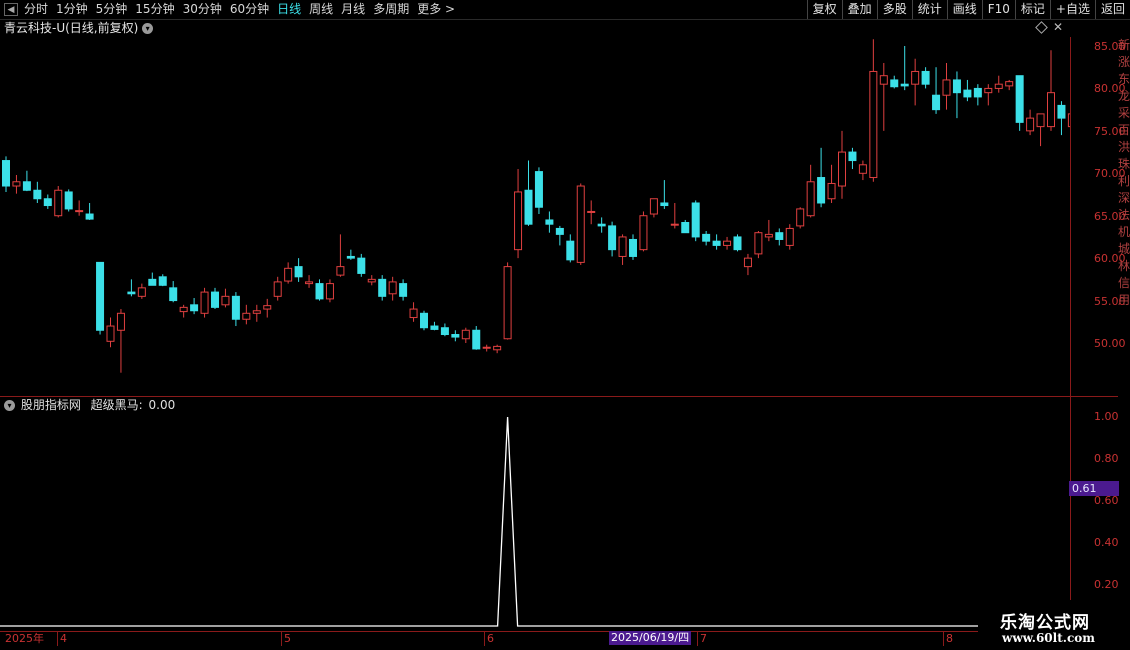 The width and height of the screenshot is (1130, 650). What do you see at coordinates (650, 638) in the screenshot?
I see `date-cursor-label: 2025/06/19/四` at bounding box center [650, 638].